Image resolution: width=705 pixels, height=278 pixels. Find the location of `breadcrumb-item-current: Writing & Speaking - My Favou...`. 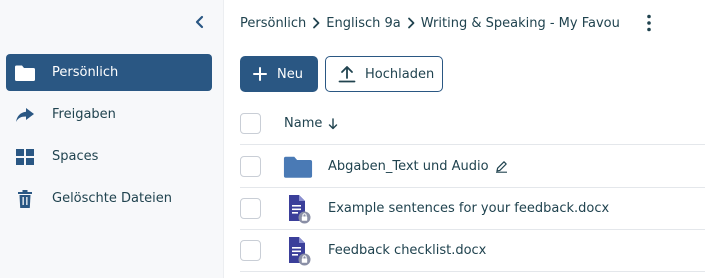

breadcrumb-item-current: Writing & Speaking - My Favou... is located at coordinates (520, 23).